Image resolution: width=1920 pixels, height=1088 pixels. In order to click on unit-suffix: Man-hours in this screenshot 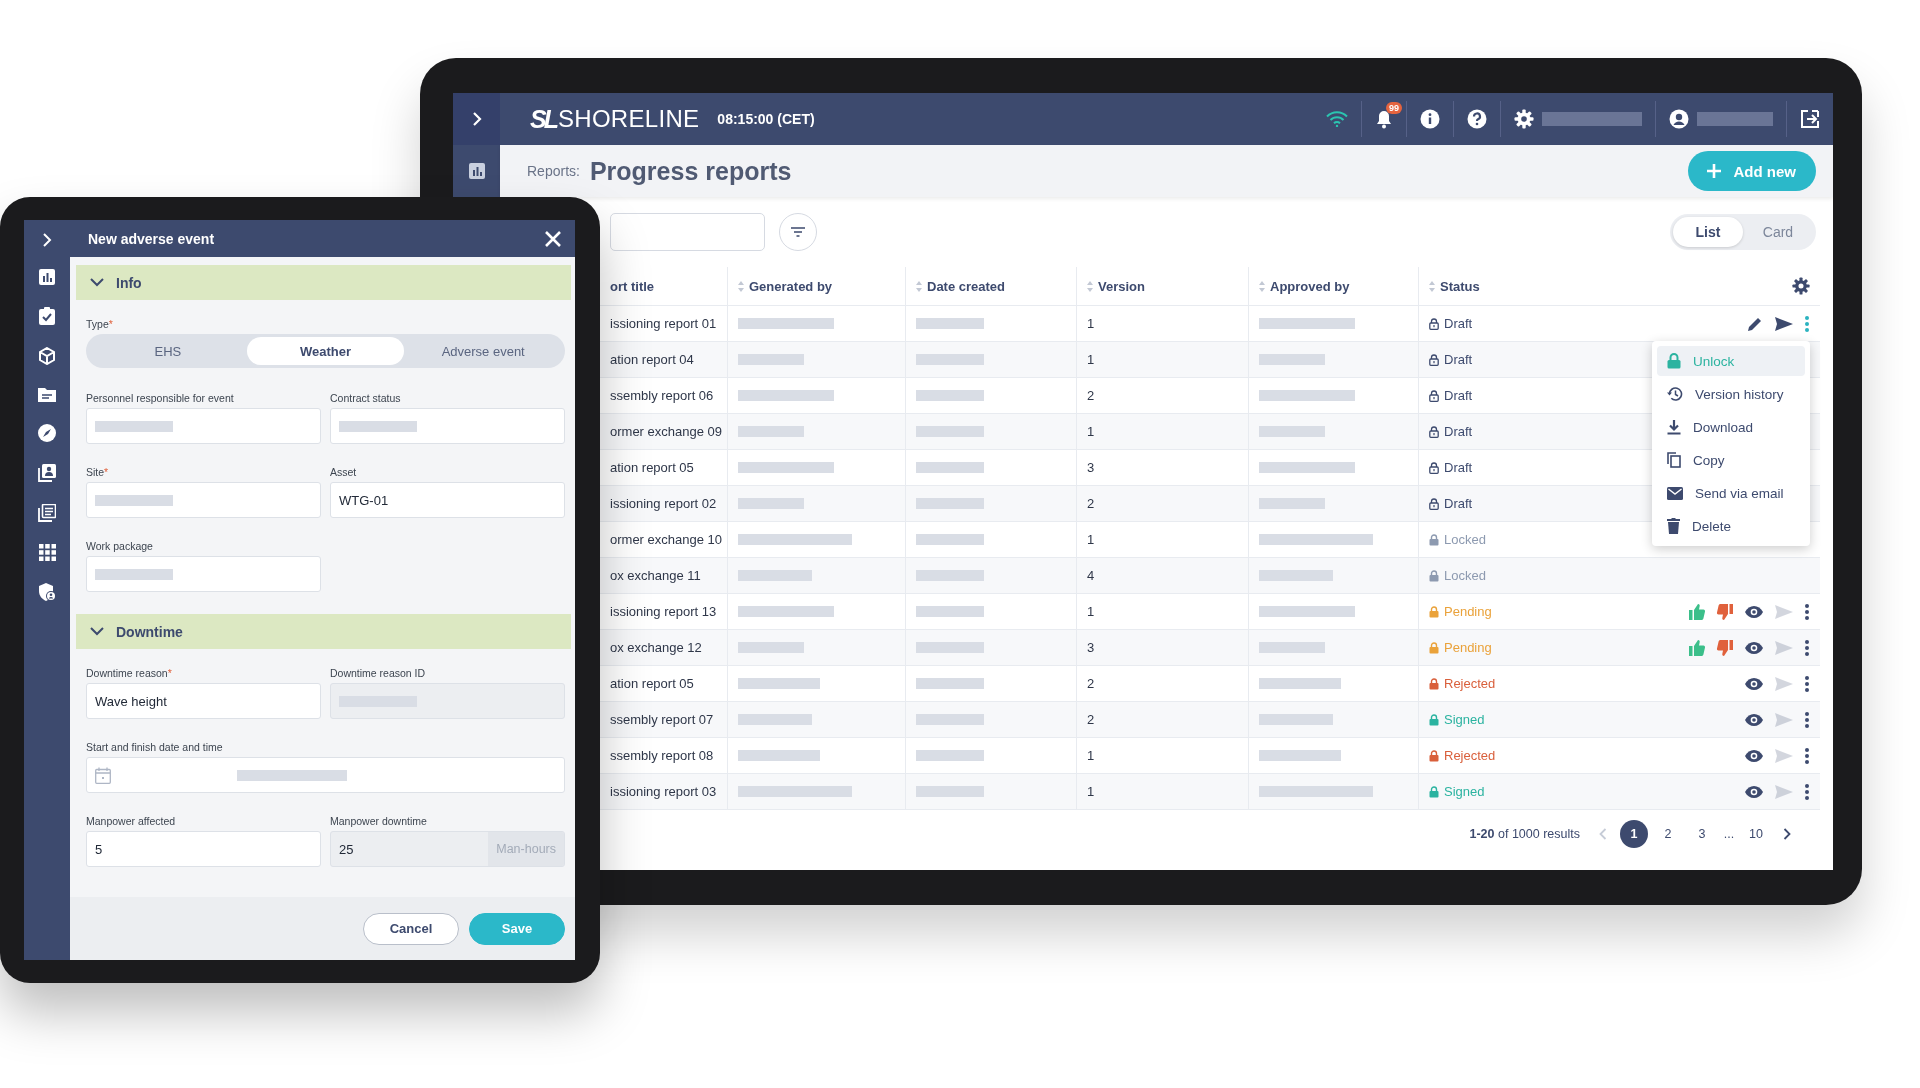, I will do `click(526, 849)`.